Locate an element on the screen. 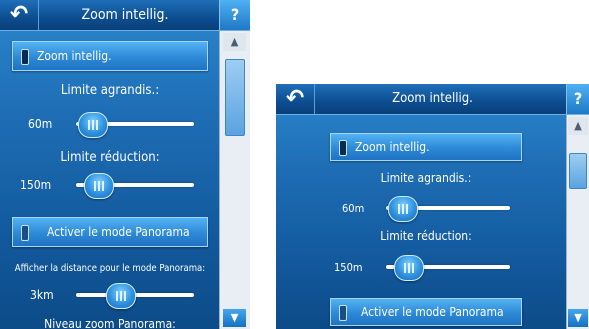  panorama-distance-slider is located at coordinates (135, 296).